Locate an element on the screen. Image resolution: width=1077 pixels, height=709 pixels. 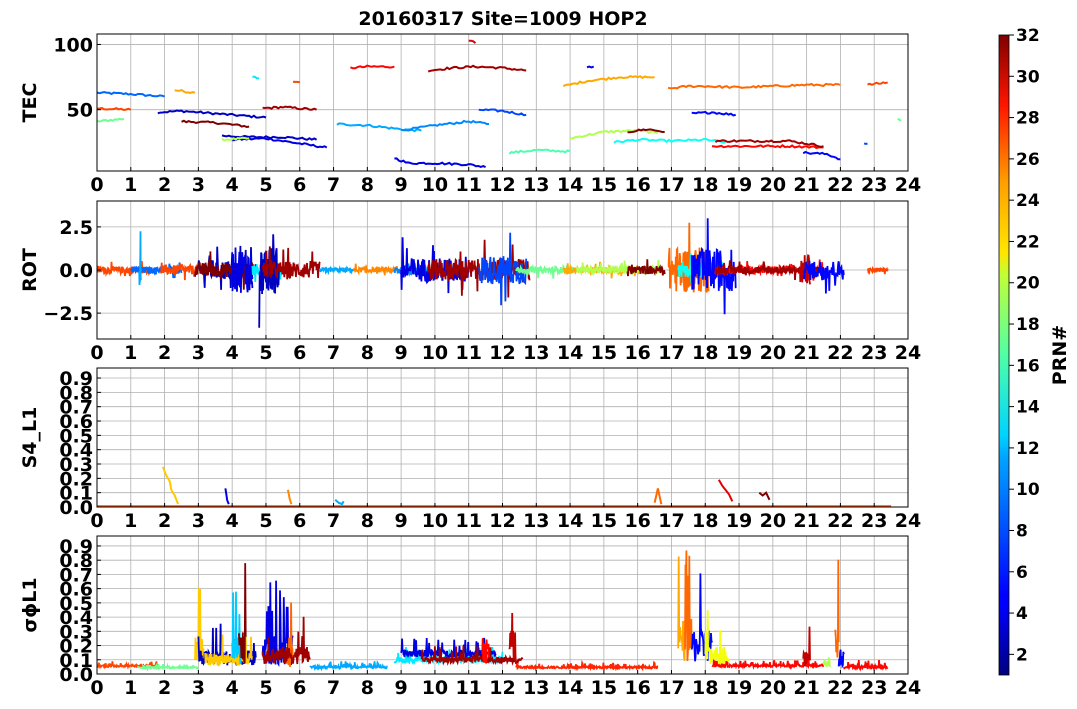
colorbar-tick-label: 32 is located at coordinates (1028, 36).